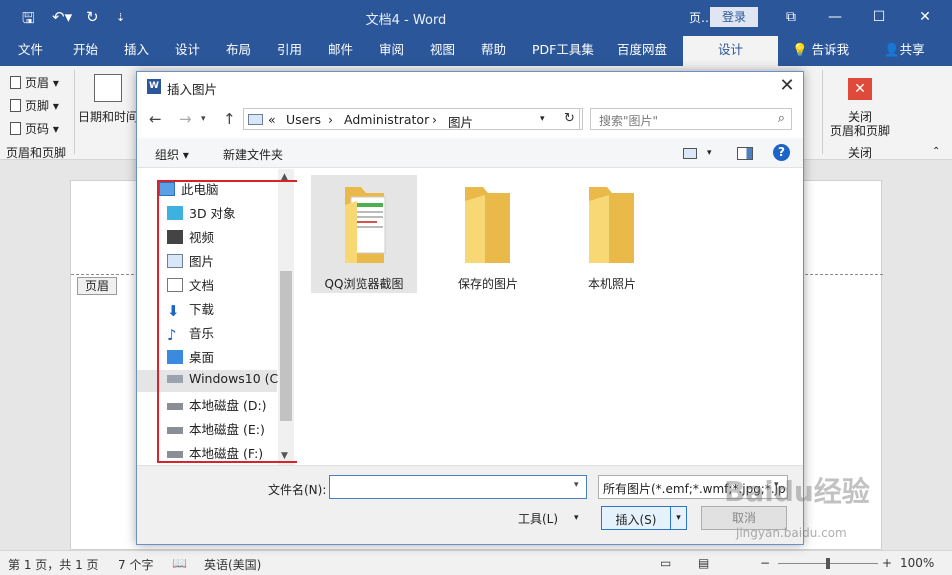 This screenshot has height=575, width=952. What do you see at coordinates (838, 510) in the screenshot?
I see `baidu-watermark: Baidu经验 jingyan.baidu.com` at bounding box center [838, 510].